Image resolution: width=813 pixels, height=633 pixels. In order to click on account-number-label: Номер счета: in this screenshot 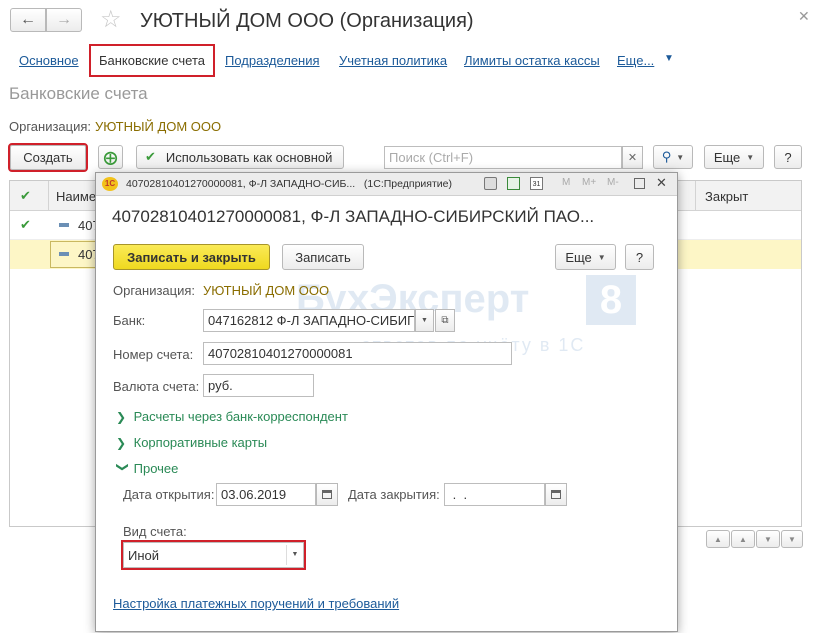, I will do `click(153, 354)`.